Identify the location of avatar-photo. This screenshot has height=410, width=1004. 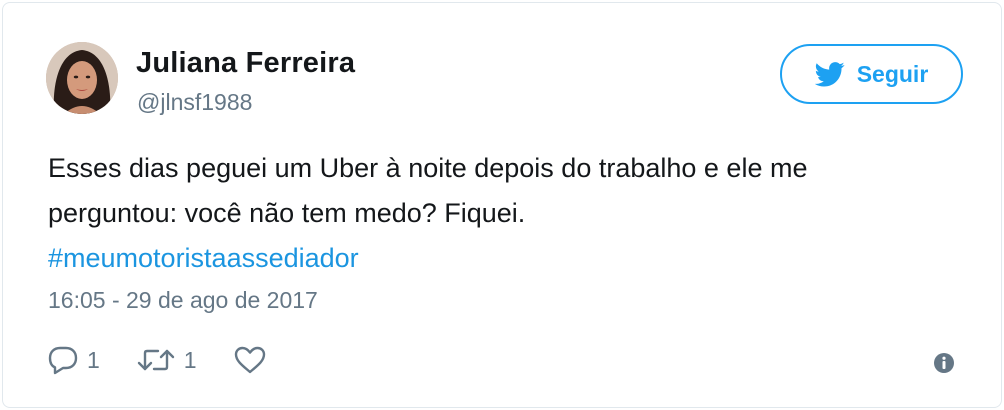
(82, 78).